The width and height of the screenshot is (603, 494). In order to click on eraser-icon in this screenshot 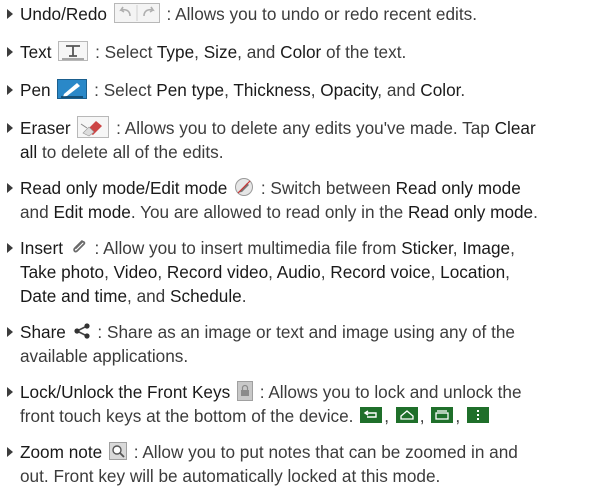, I will do `click(93, 127)`.